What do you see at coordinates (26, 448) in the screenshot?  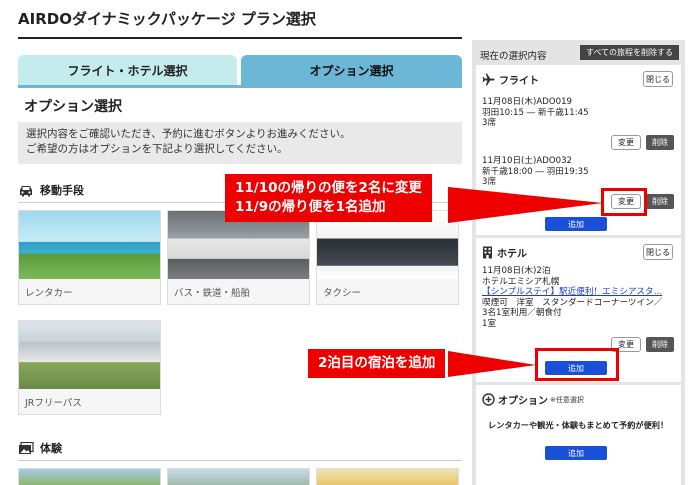 I see `photo-icon` at bounding box center [26, 448].